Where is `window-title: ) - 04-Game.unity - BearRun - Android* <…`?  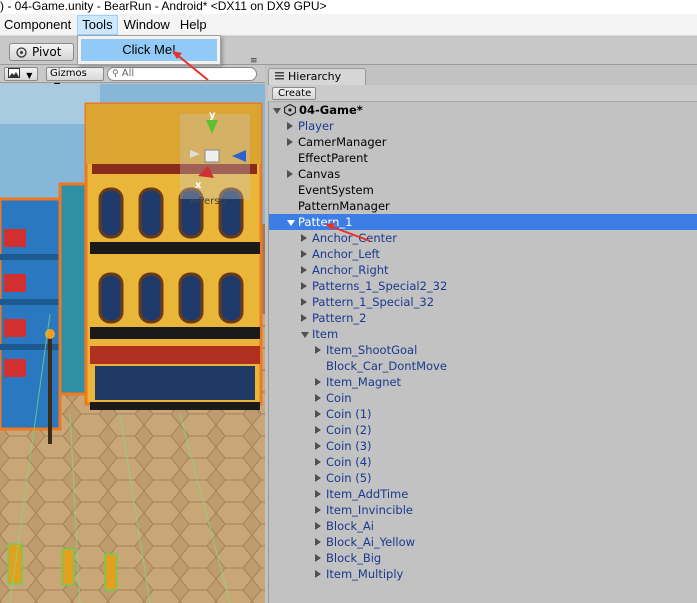
window-title: ) - 04-Game.unity - BearRun - Android* <… is located at coordinates (348, 7).